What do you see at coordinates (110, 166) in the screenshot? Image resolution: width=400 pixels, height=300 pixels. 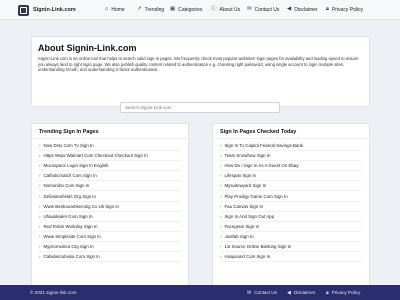 I see `trending-item: › Mocospace Login Sign In English` at bounding box center [110, 166].